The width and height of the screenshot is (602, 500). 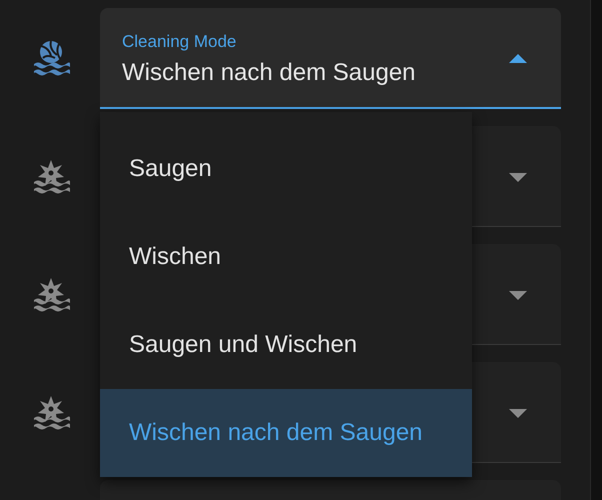 What do you see at coordinates (518, 58) in the screenshot?
I see `collapse-arrow-icon` at bounding box center [518, 58].